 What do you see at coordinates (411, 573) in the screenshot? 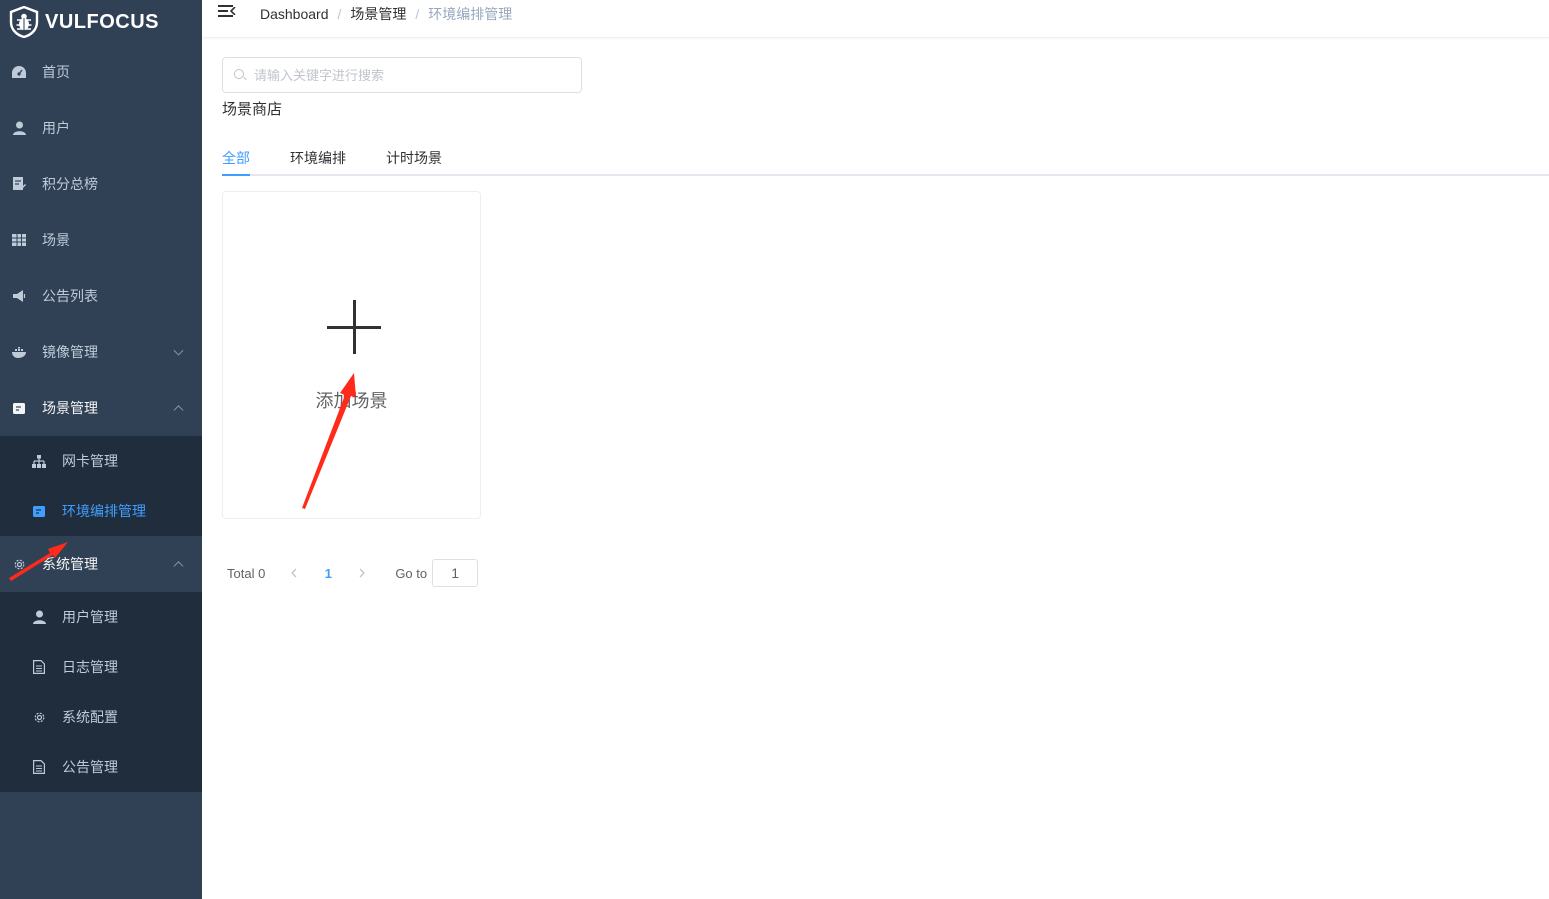
I see `goto-label: Go to` at bounding box center [411, 573].